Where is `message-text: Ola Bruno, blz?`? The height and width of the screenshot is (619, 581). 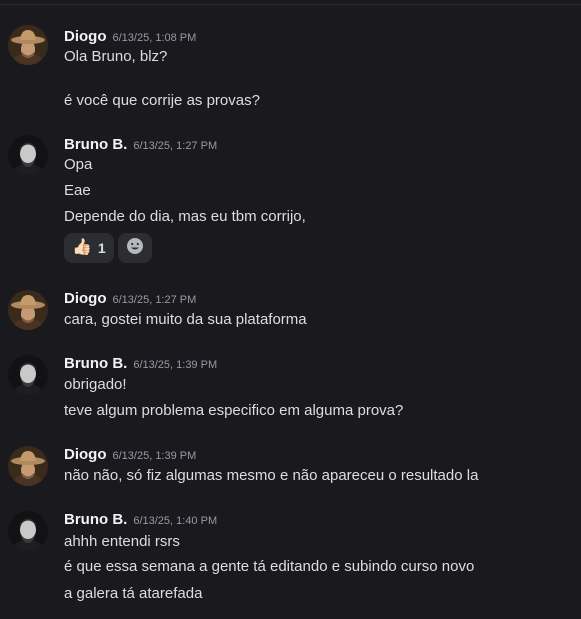
message-text: Ola Bruno, blz? is located at coordinates (116, 56).